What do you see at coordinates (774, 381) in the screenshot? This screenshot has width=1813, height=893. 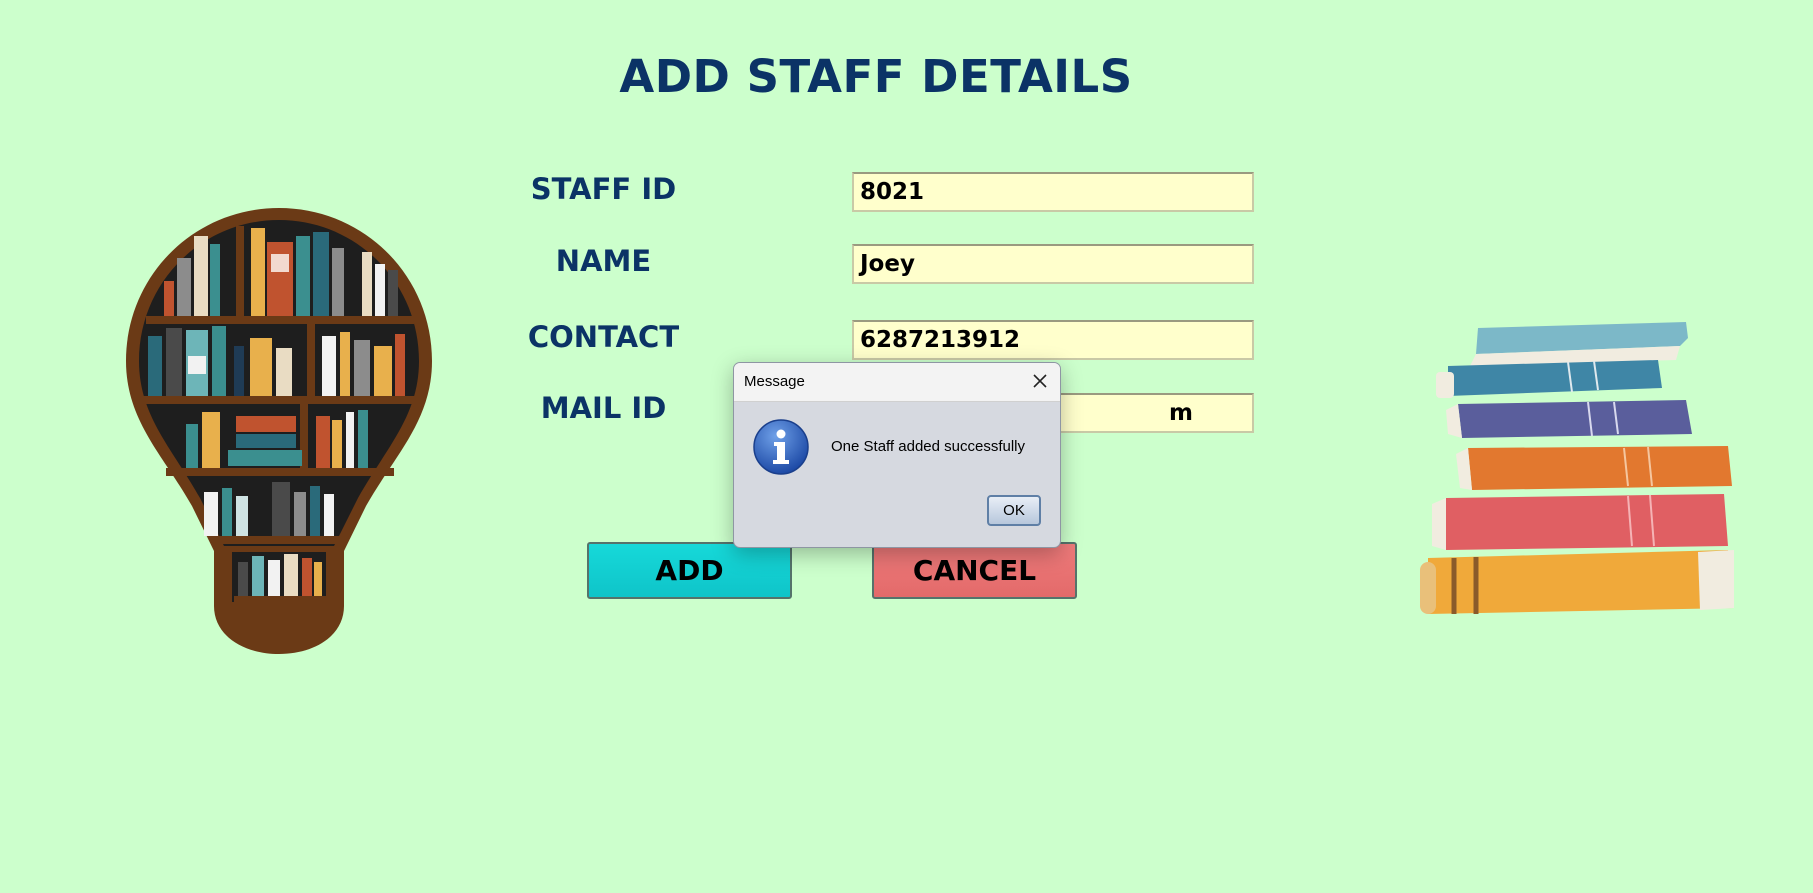 I see `dialog-title: Message` at bounding box center [774, 381].